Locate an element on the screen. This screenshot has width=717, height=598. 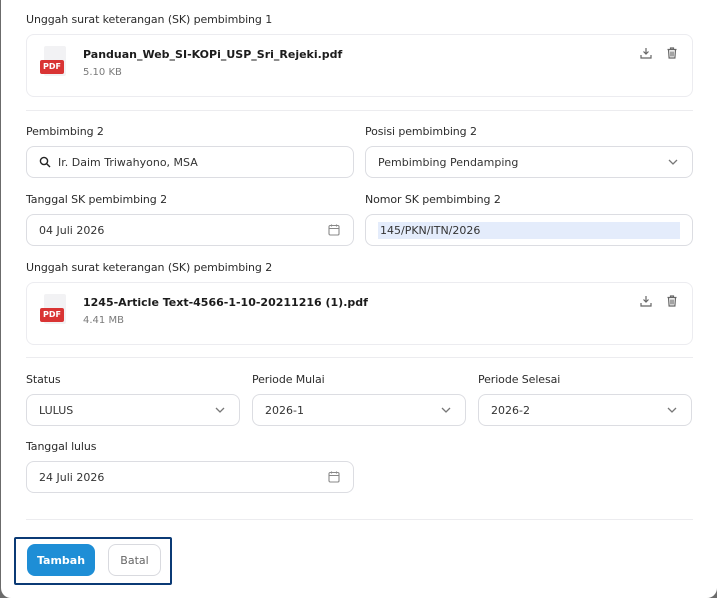
periode-selesai-select: 2026-2 is located at coordinates (585, 410).